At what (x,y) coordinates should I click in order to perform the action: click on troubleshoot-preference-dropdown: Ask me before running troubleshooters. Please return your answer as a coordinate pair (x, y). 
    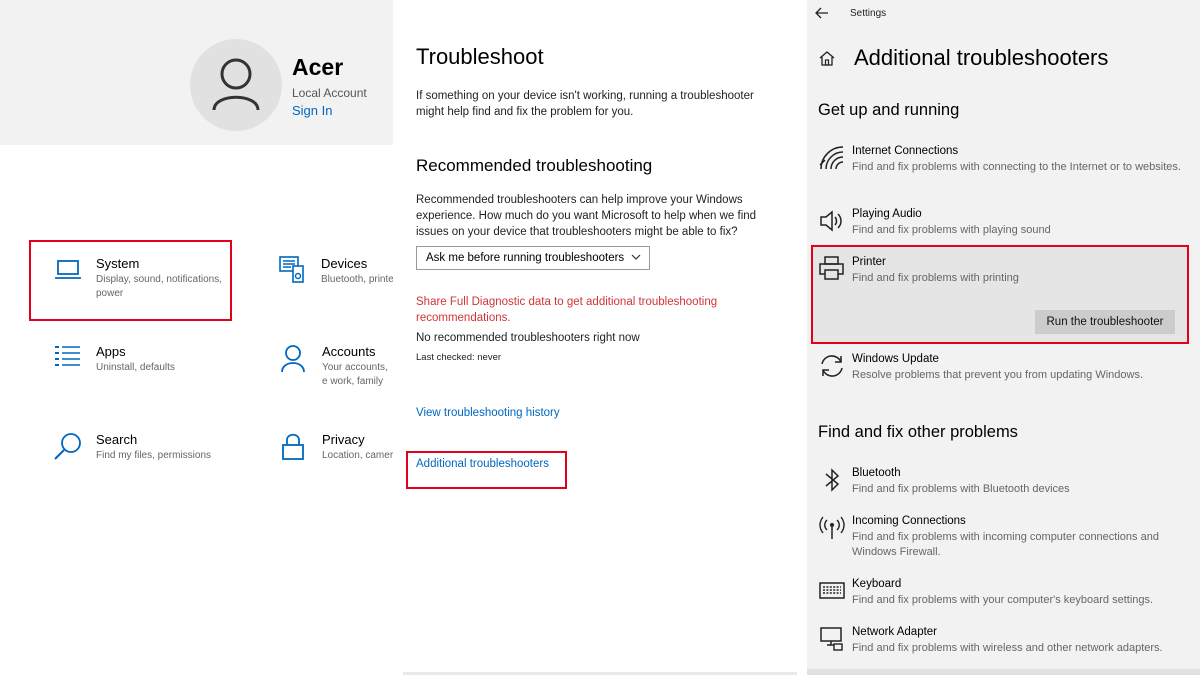
    Looking at the image, I should click on (533, 258).